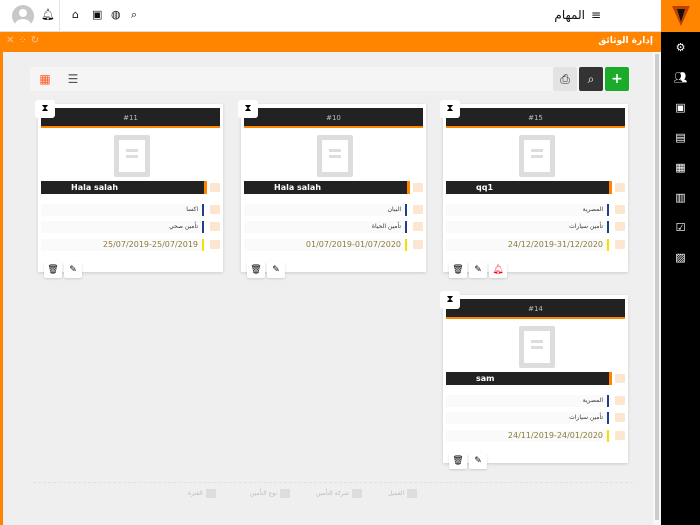  I want to click on insurance-type: تأمين صحي, so click(122, 227).